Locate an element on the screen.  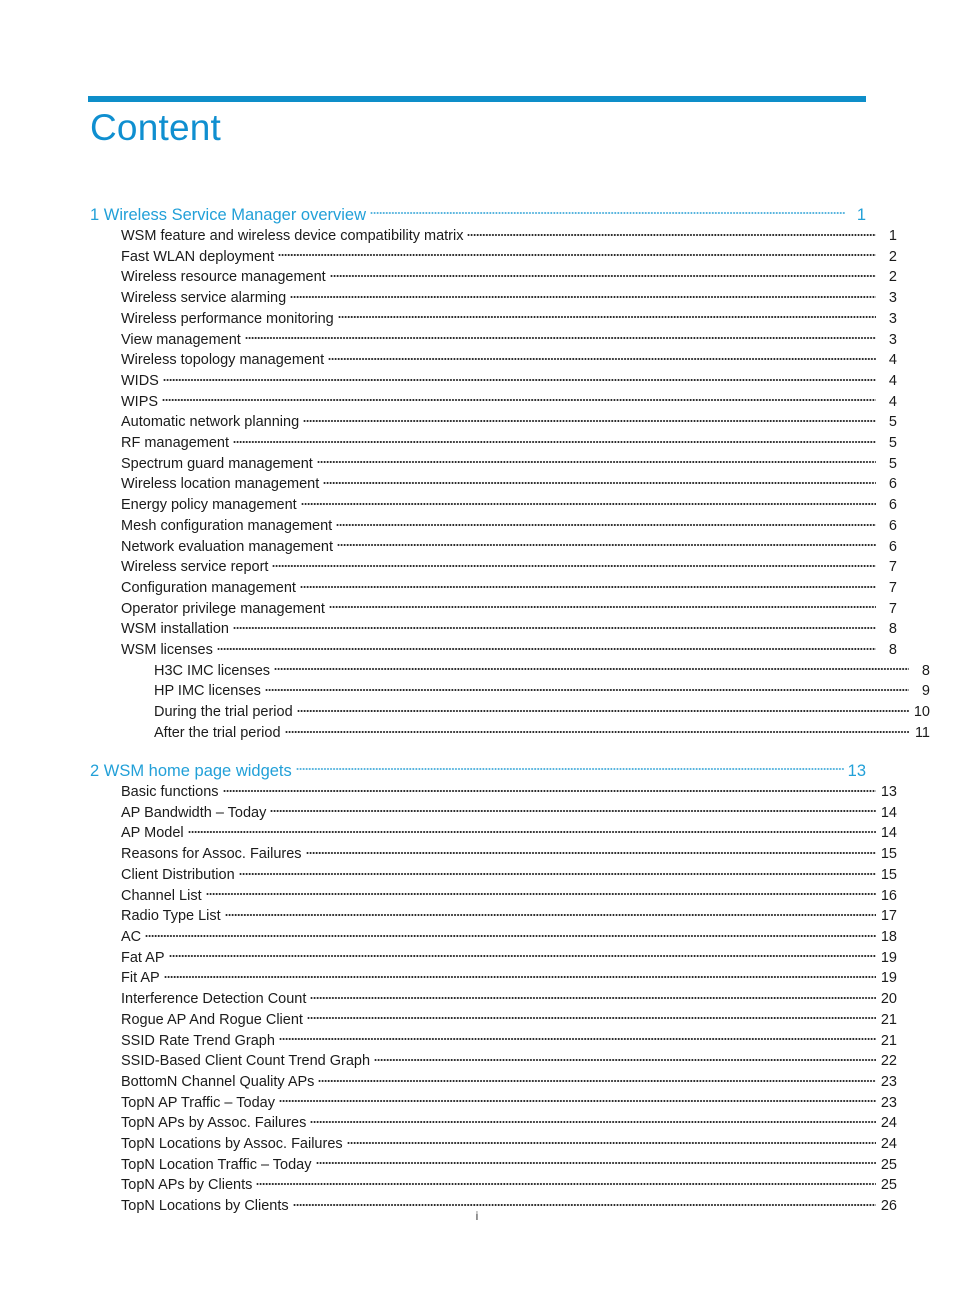
toc-entry-page-number: 16 is located at coordinates (888, 895).